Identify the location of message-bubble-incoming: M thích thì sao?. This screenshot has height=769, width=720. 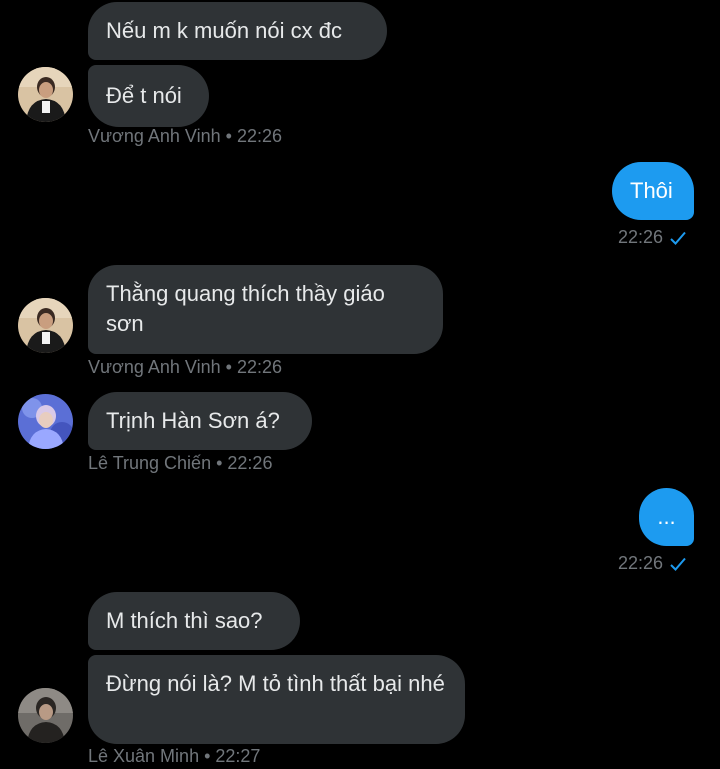
(194, 621).